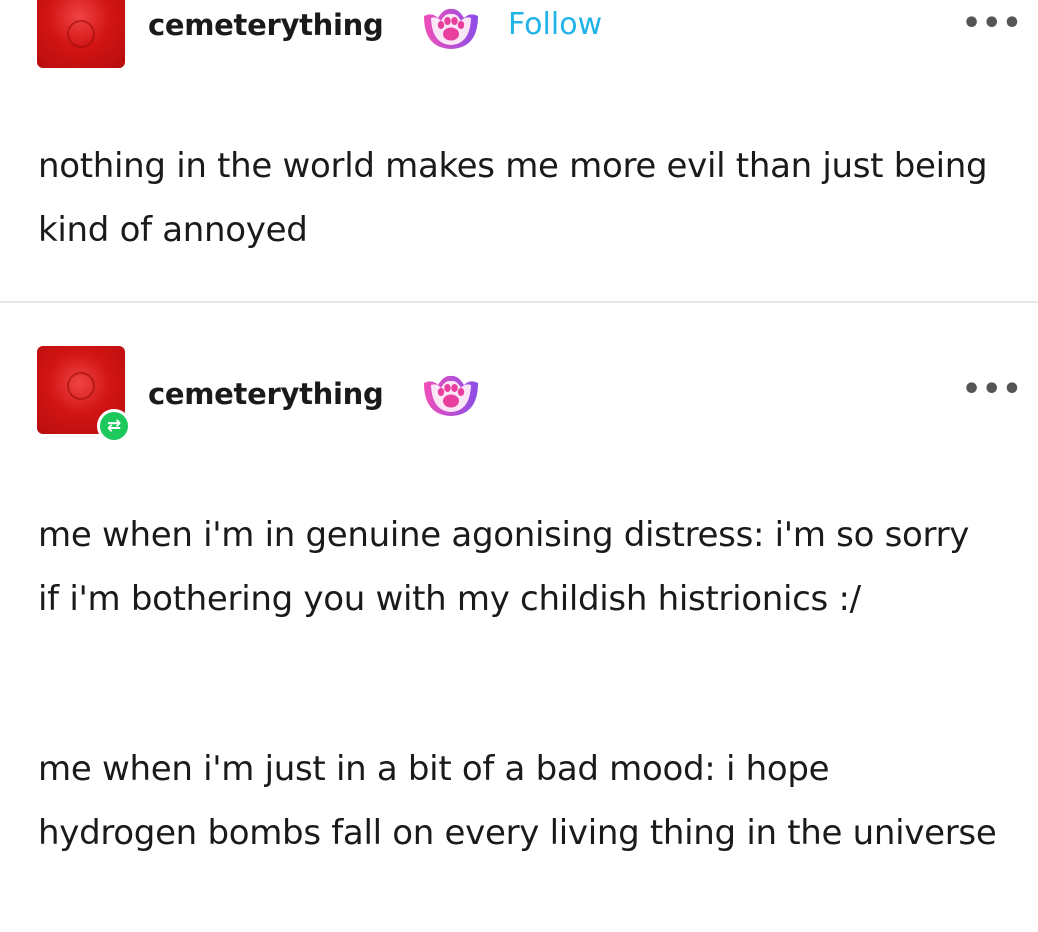 This screenshot has width=1038, height=932. I want to click on follow-button: Follow, so click(555, 24).